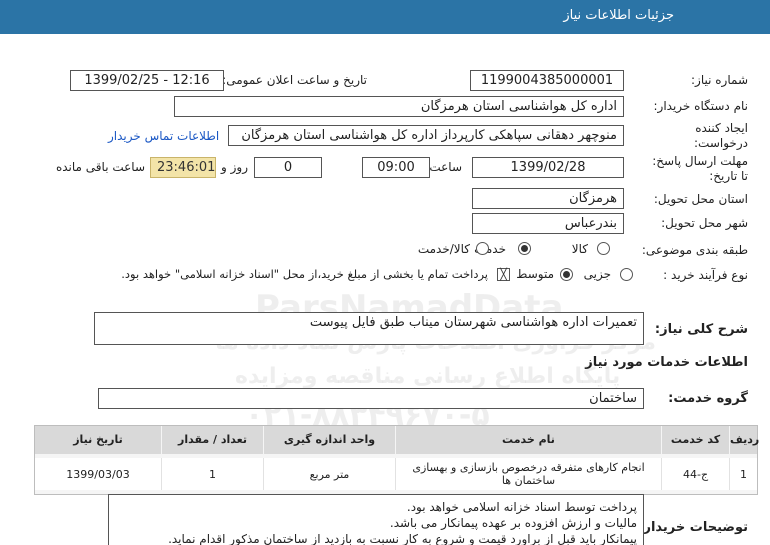  Describe the element at coordinates (482, 248) in the screenshot. I see `category-radio-goods-service` at that location.